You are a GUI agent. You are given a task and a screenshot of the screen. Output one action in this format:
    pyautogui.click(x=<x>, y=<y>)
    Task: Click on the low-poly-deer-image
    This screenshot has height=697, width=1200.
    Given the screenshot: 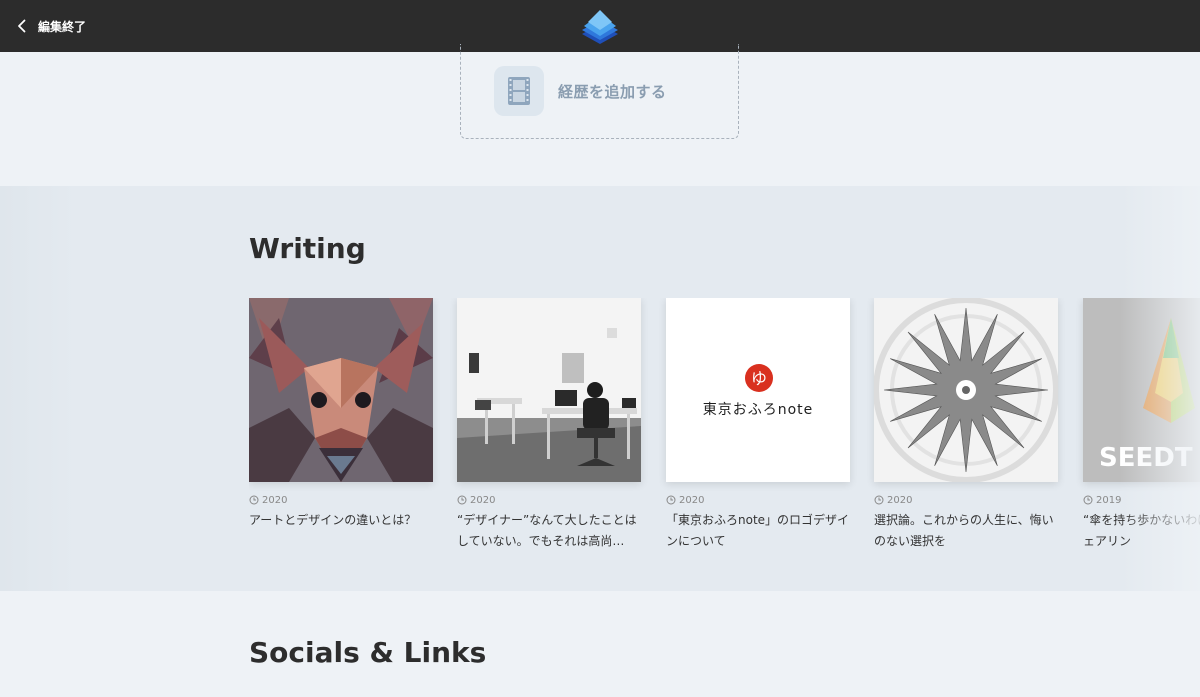 What is the action you would take?
    pyautogui.click(x=341, y=390)
    